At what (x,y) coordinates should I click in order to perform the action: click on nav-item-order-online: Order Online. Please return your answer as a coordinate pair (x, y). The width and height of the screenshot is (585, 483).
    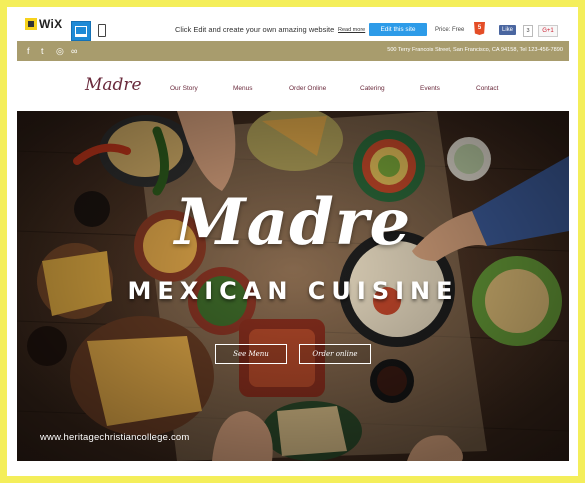
    Looking at the image, I should click on (307, 88).